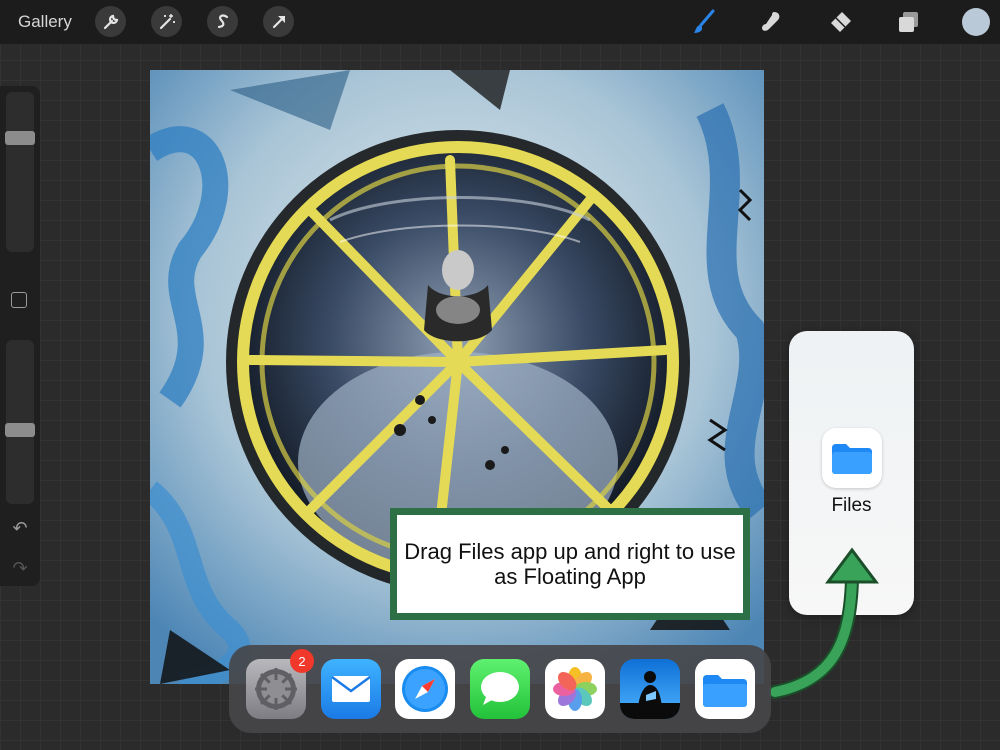  Describe the element at coordinates (425, 689) in the screenshot. I see `safari-app-icon` at that location.